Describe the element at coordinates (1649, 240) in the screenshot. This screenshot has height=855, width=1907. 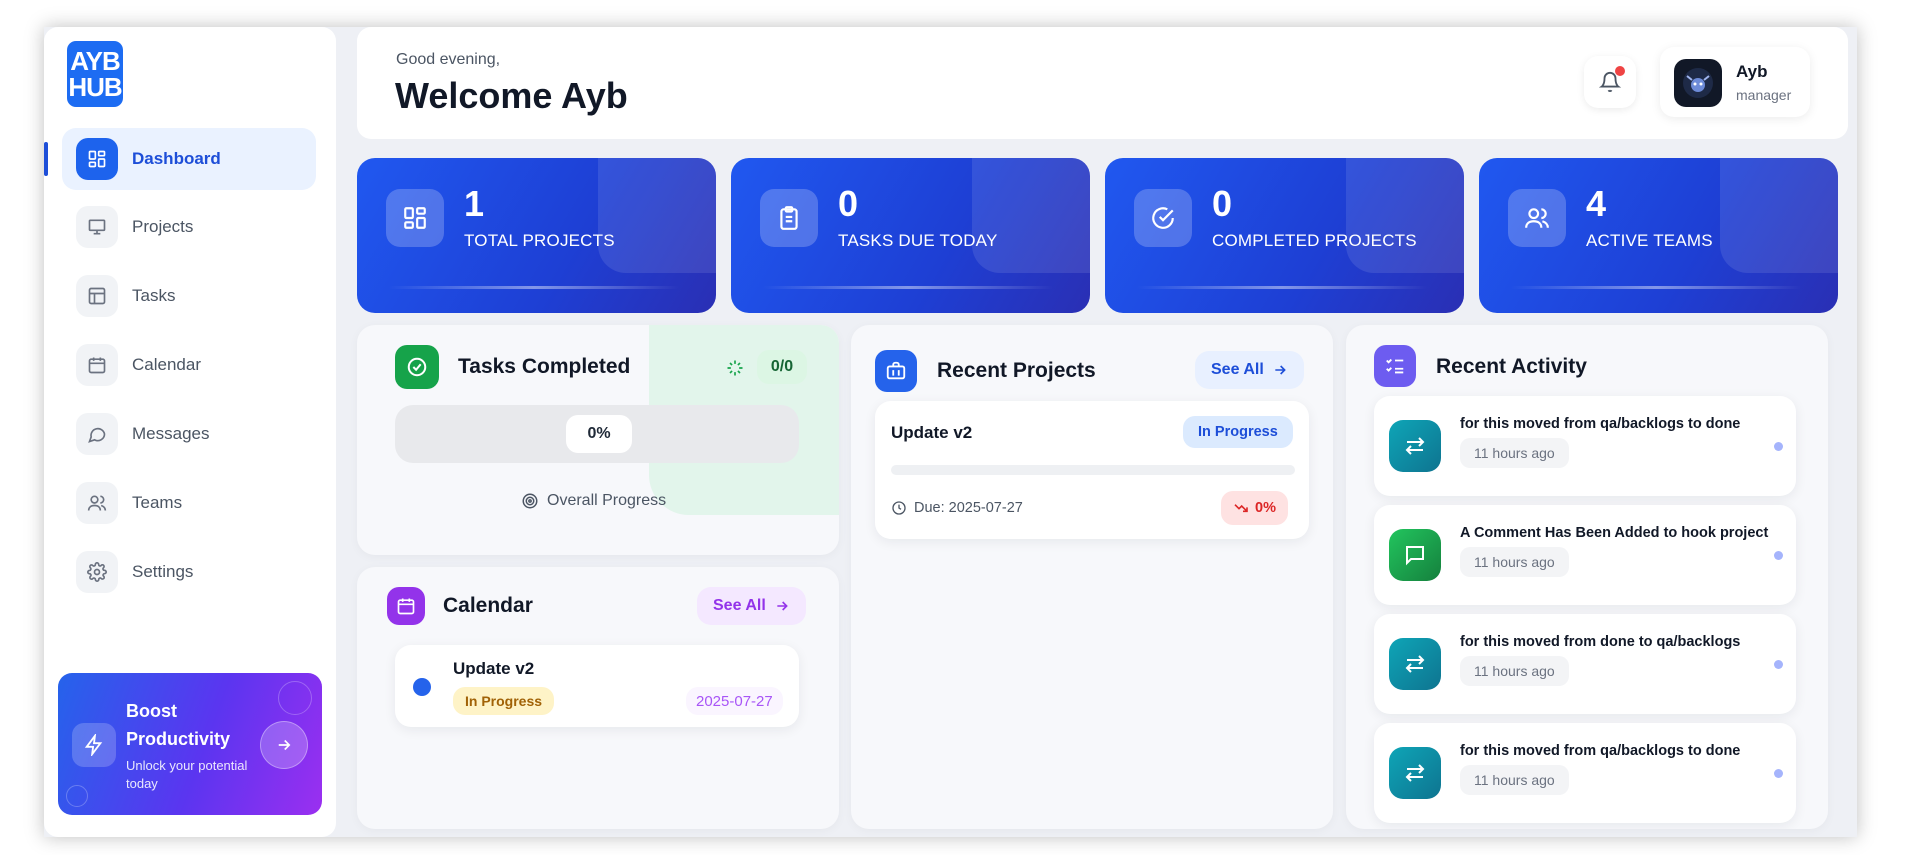
I see `stat-label: ACTIVE TEAMS` at that location.